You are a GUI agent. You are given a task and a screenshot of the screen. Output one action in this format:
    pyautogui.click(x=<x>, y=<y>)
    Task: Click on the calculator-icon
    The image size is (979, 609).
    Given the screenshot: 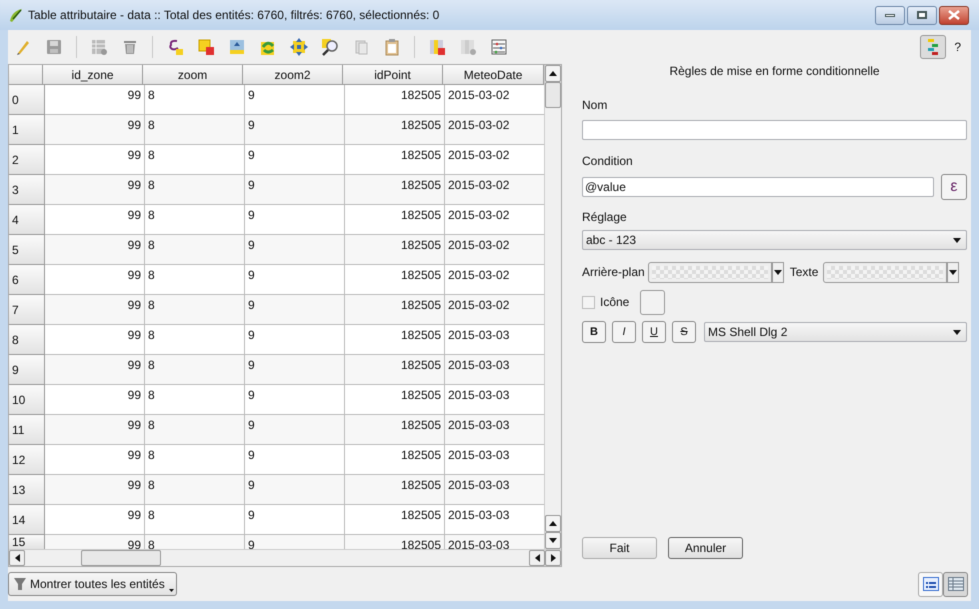 What is the action you would take?
    pyautogui.click(x=499, y=47)
    